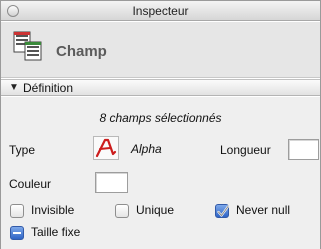  I want to click on definition-section-toggle: ▼ Définition, so click(160, 87).